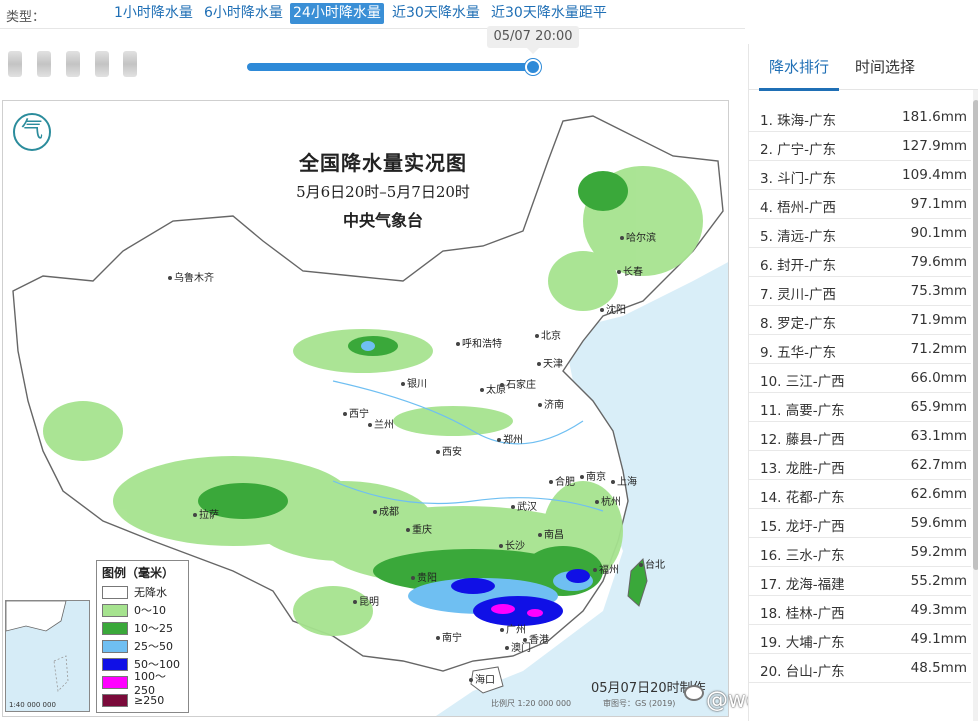  Describe the element at coordinates (802, 382) in the screenshot. I see `ranking-station: 10. 三江-广西` at that location.